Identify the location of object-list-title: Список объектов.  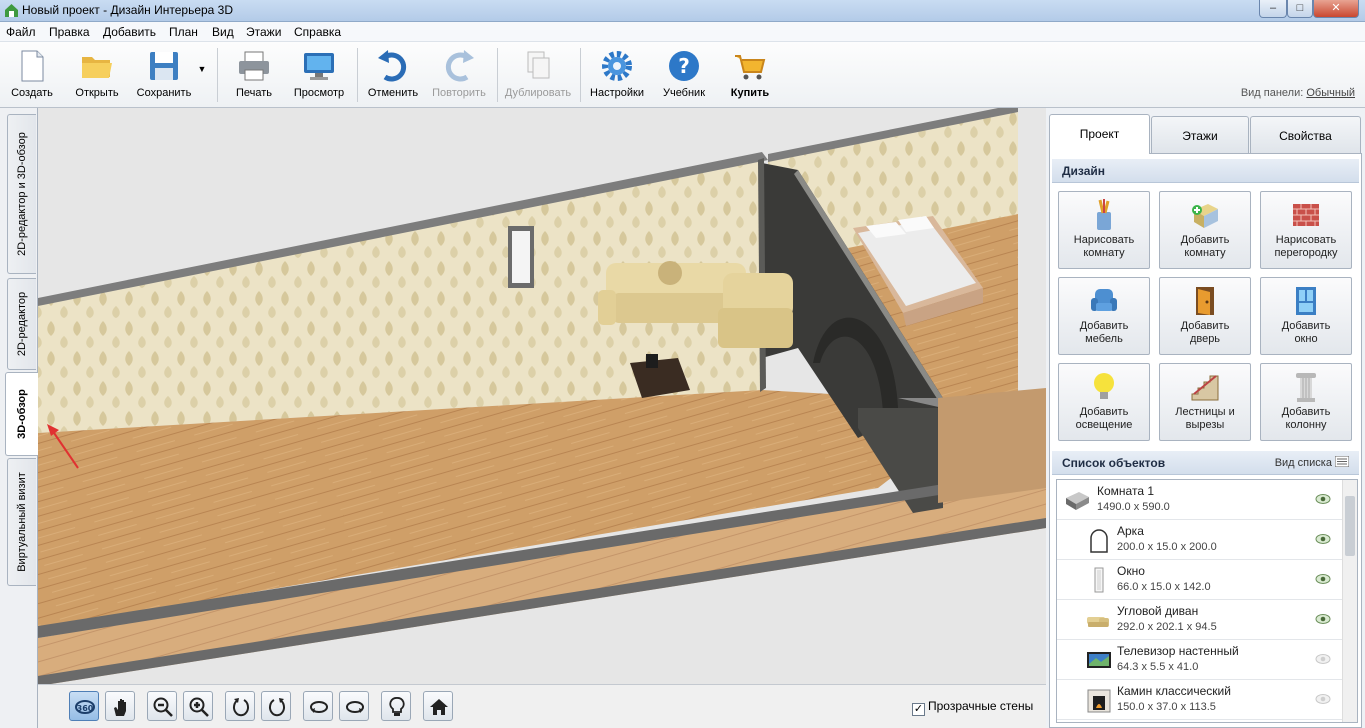
(1114, 463).